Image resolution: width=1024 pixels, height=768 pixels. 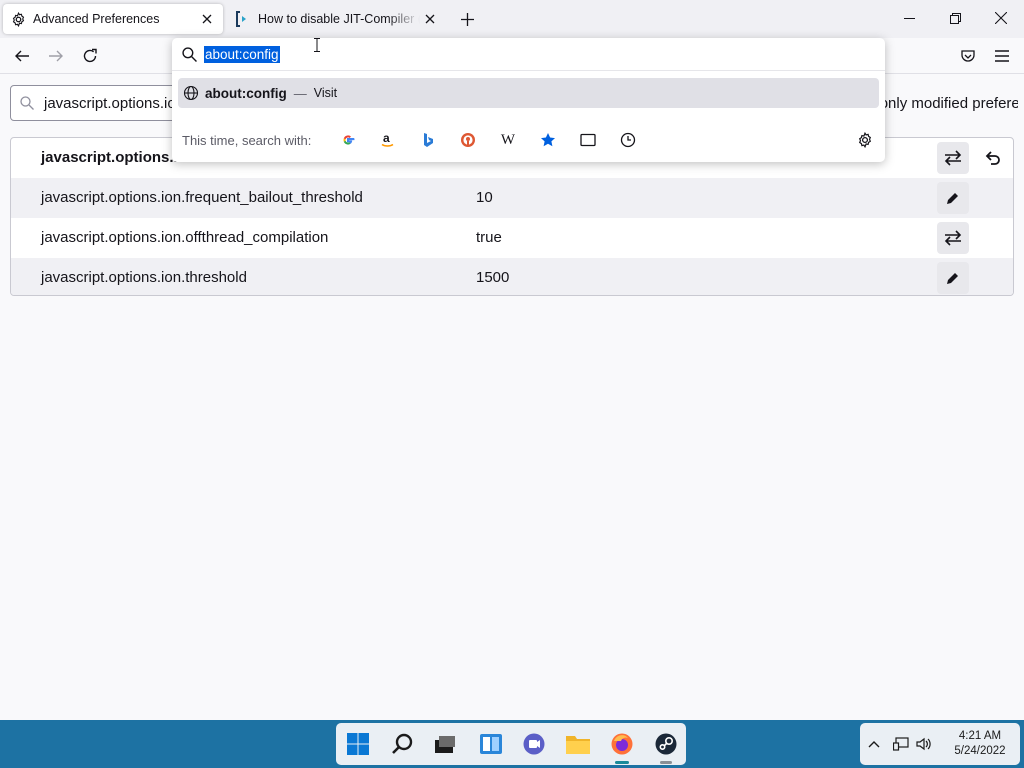 I want to click on tab-title: Advanced Preferences, so click(x=96, y=19).